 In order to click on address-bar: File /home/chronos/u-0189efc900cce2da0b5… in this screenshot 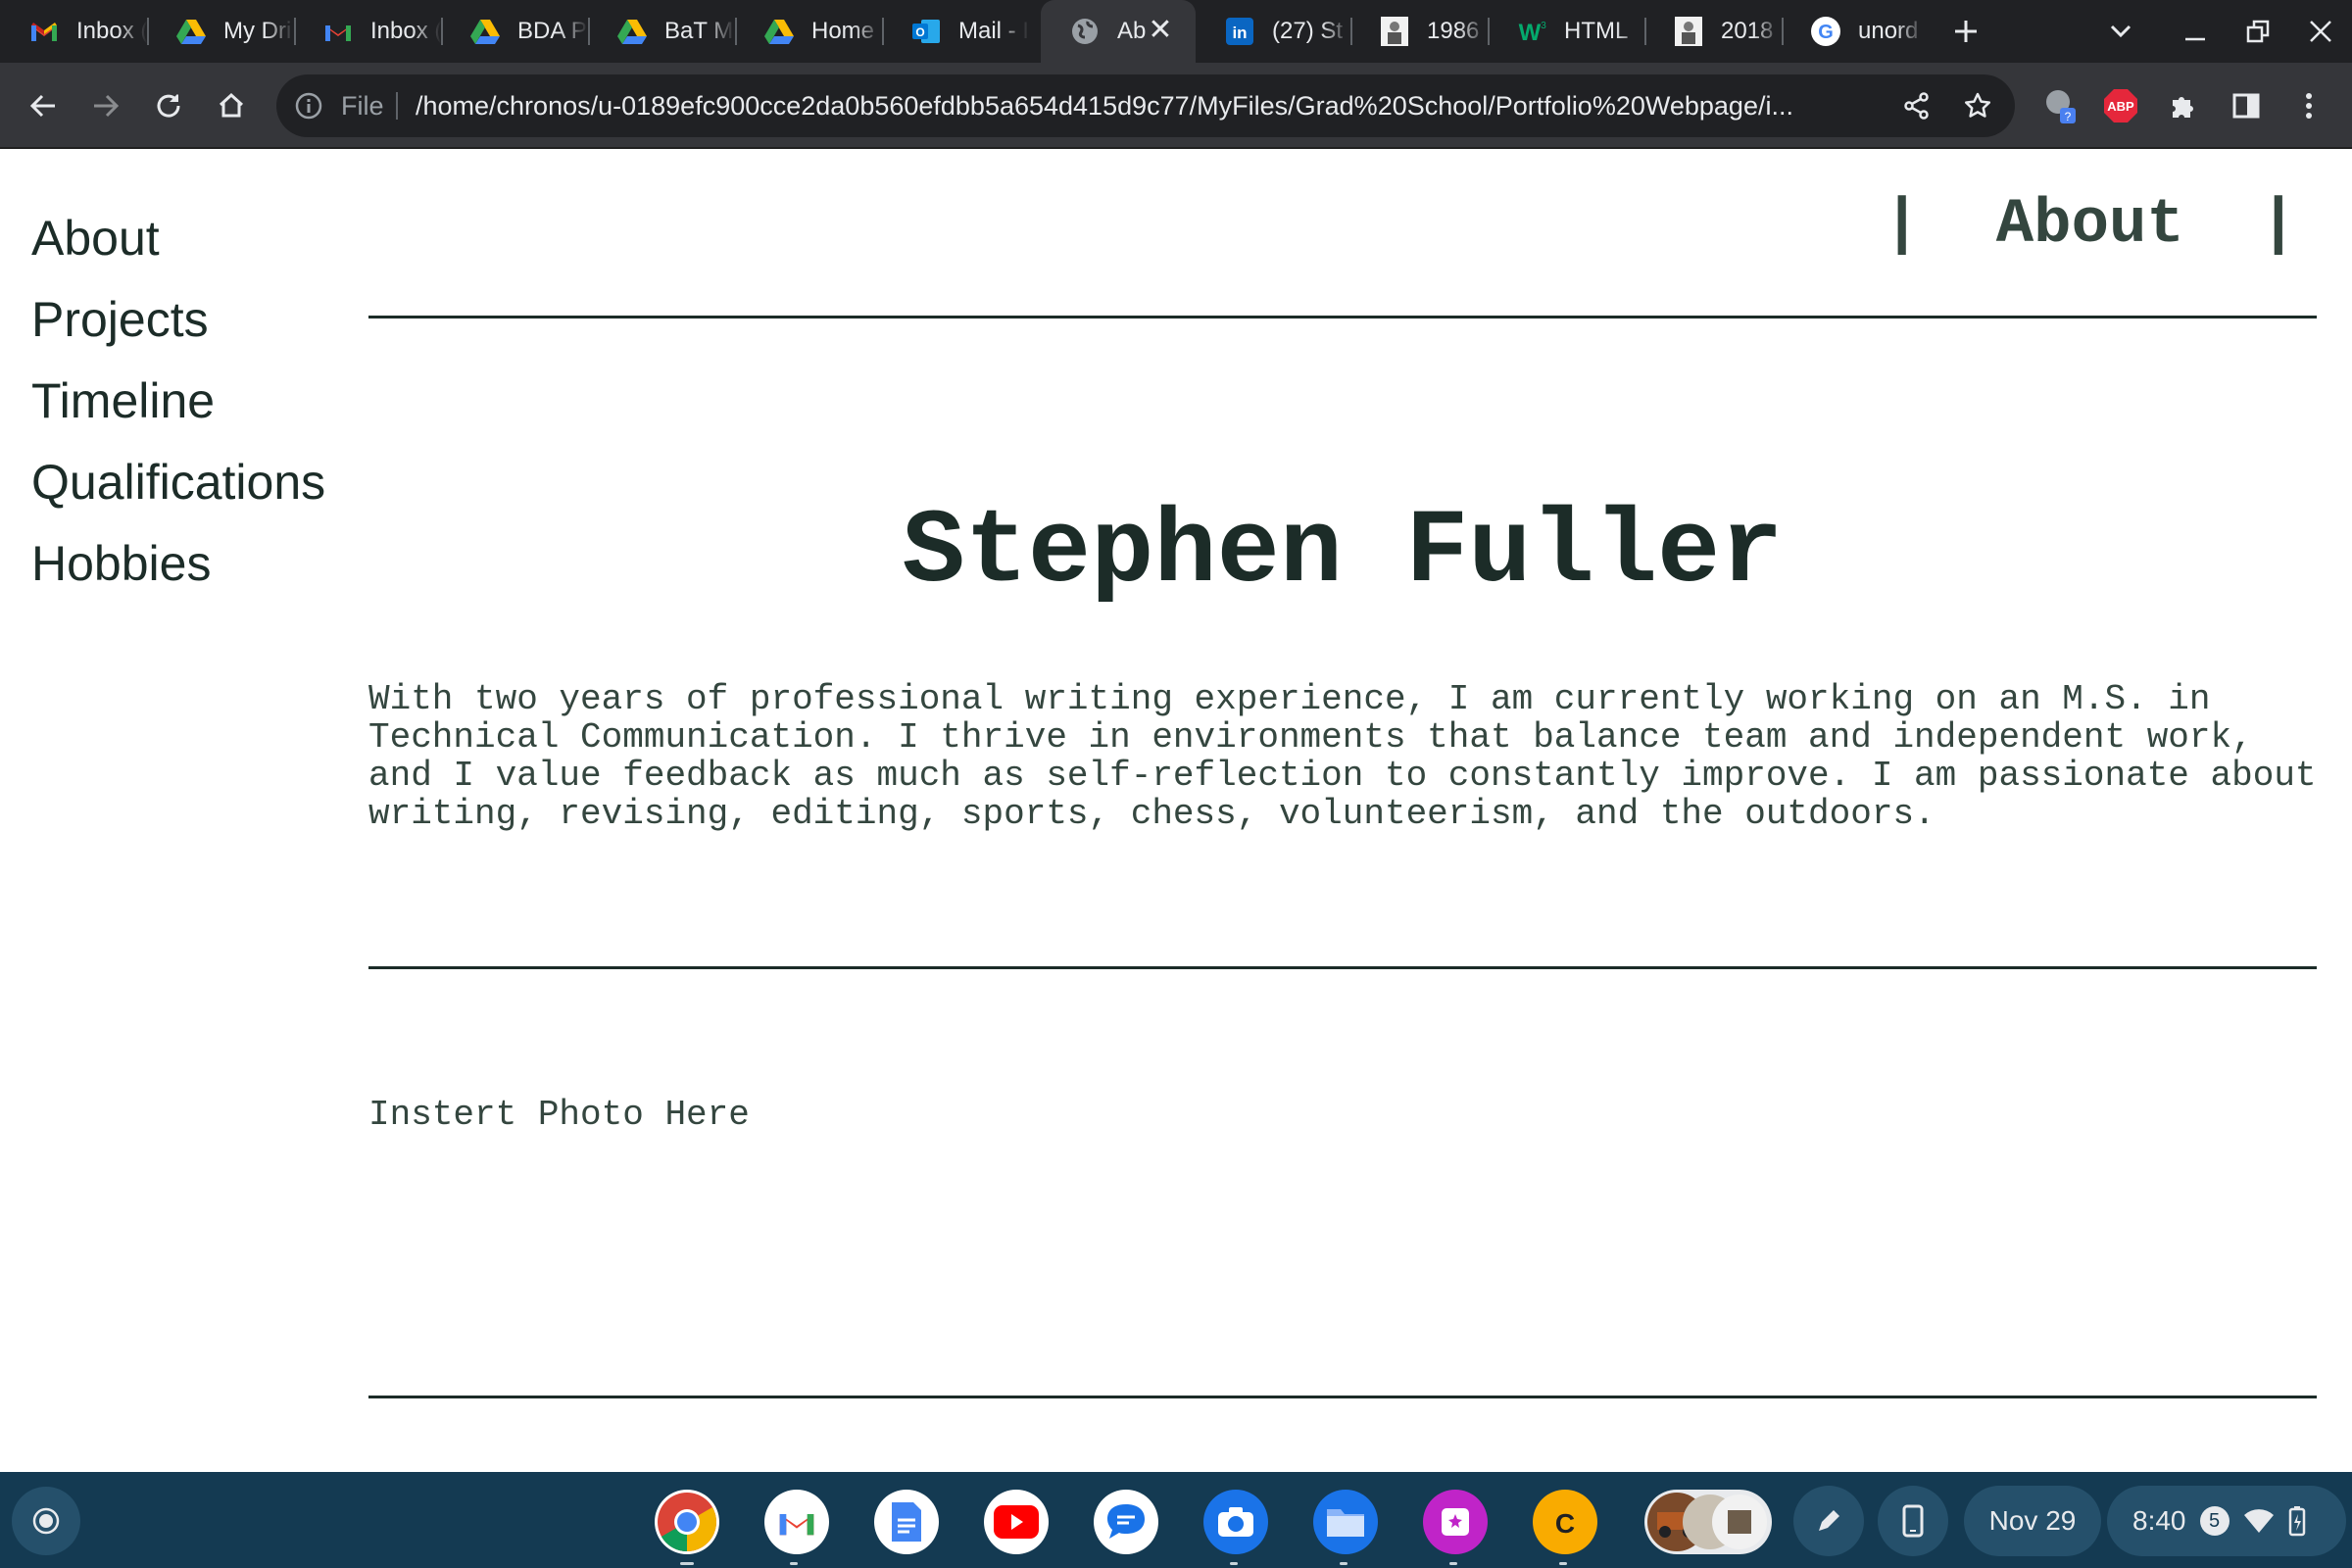, I will do `click(1145, 105)`.